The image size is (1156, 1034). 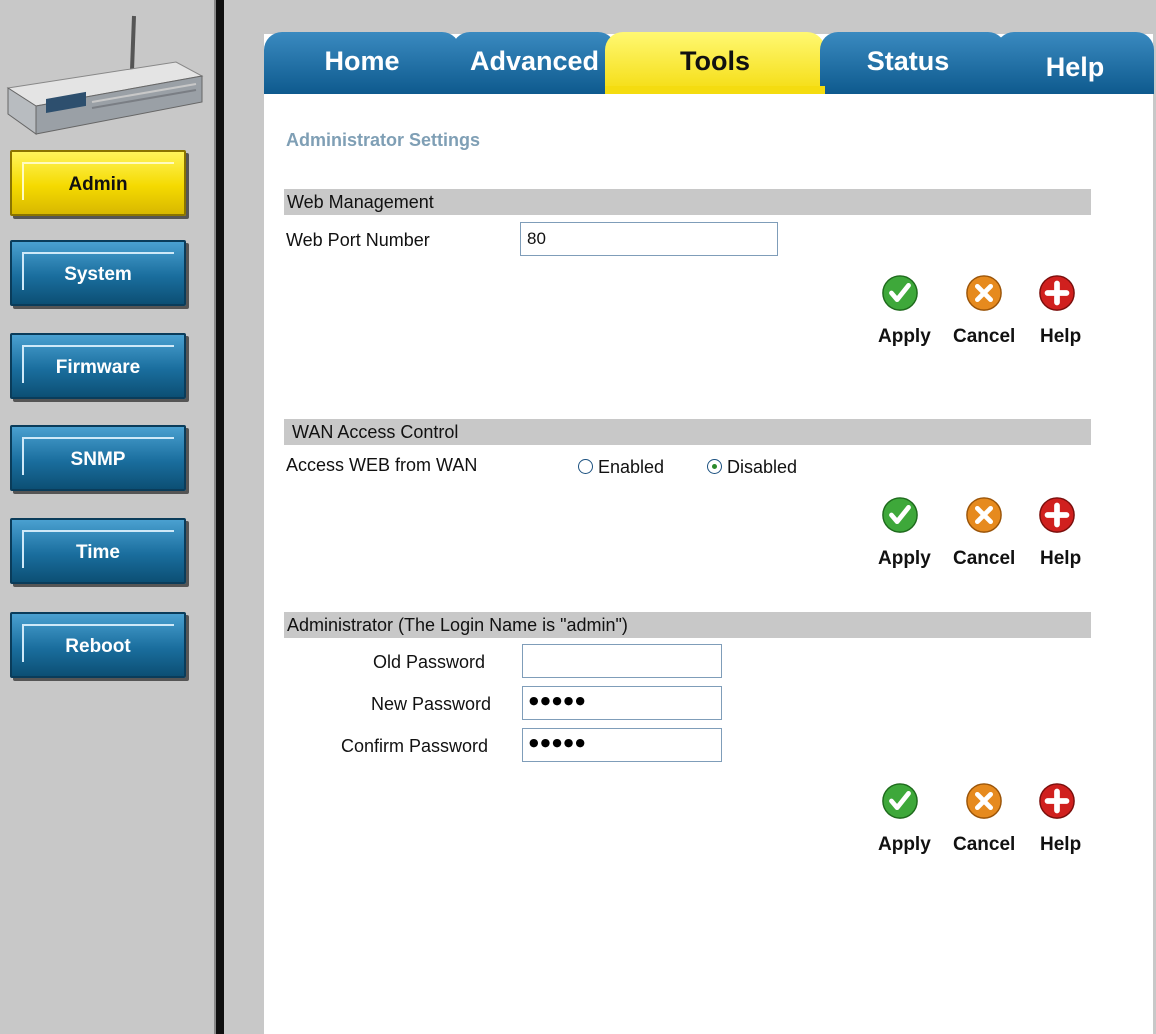 I want to click on section-heading: Web Management, so click(x=360, y=202).